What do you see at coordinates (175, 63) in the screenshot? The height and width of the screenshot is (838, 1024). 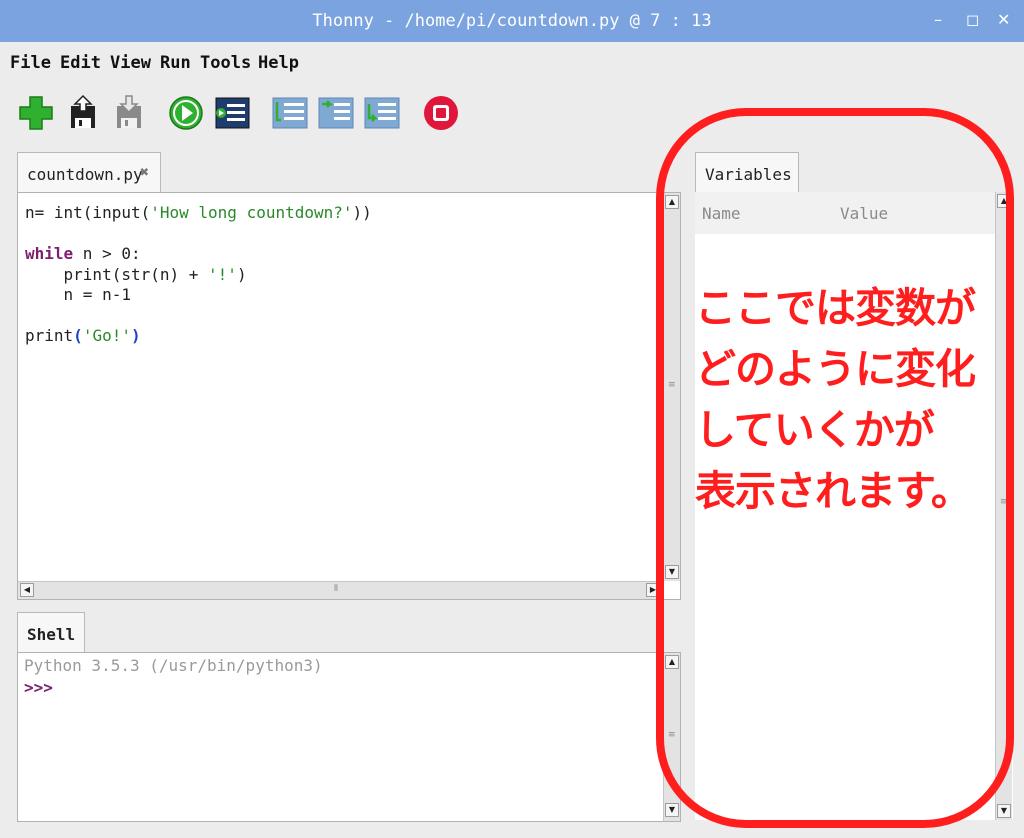 I see `menu-run: Run` at bounding box center [175, 63].